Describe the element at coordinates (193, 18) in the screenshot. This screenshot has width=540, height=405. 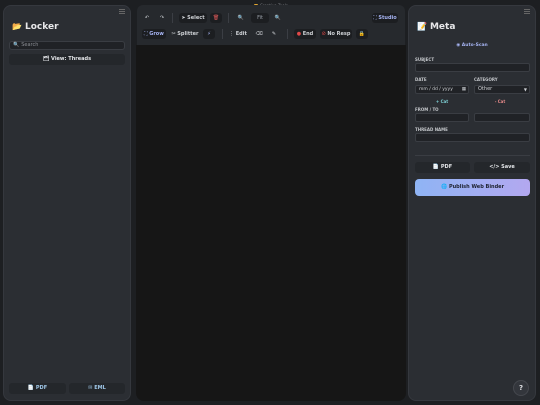
I see `select-tool-button: ➤ Select` at that location.